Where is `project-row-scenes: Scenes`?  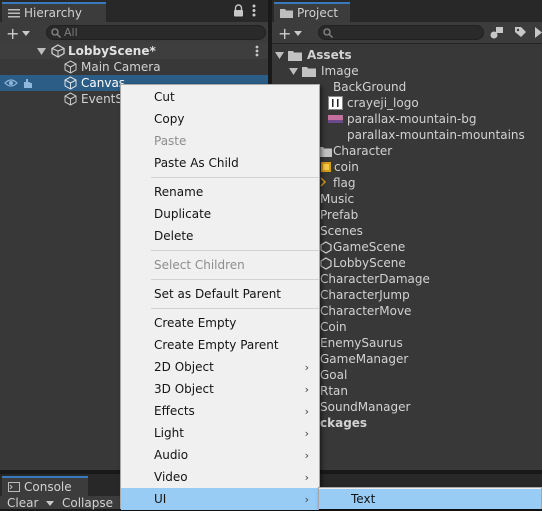 project-row-scenes: Scenes is located at coordinates (341, 231).